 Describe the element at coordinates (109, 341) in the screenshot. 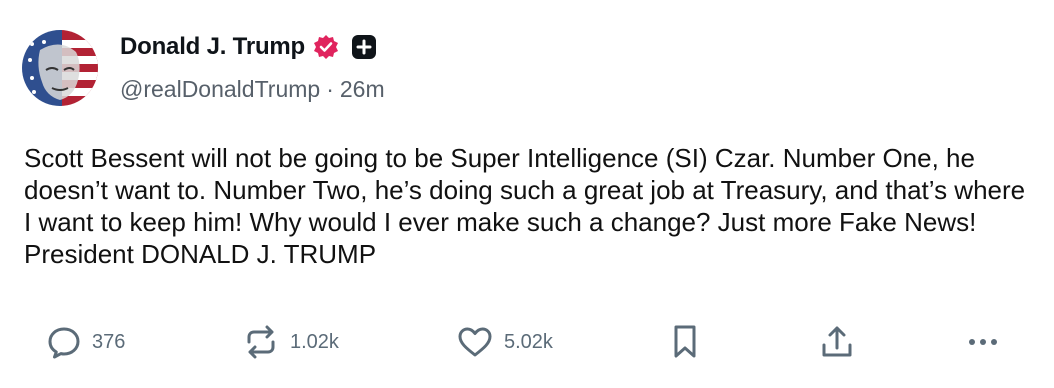

I see `reply-count: 376` at that location.